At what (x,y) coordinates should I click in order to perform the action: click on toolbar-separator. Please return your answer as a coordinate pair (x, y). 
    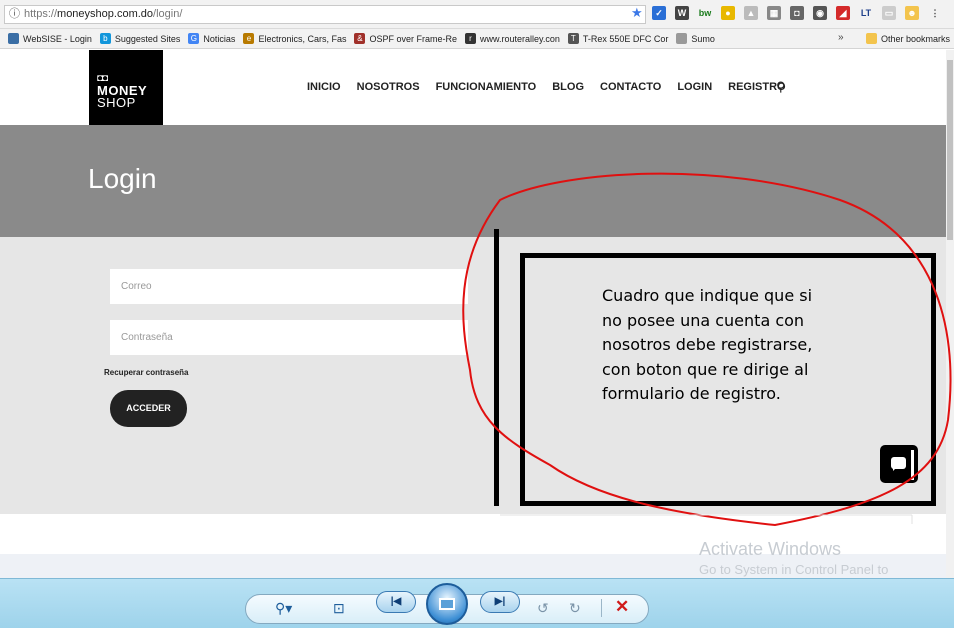
    Looking at the image, I should click on (601, 608).